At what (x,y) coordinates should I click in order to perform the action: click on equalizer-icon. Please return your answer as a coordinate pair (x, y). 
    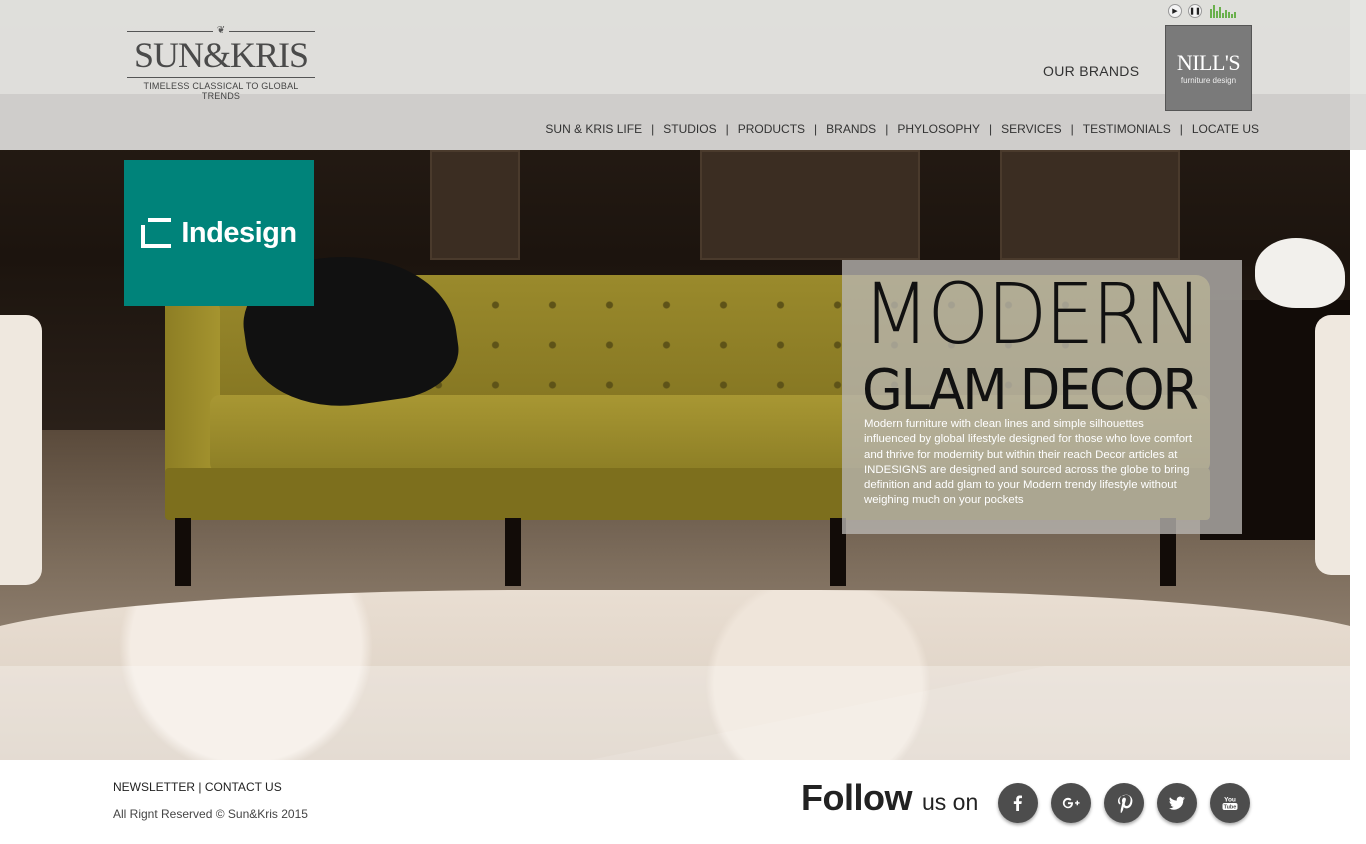
    Looking at the image, I should click on (1223, 11).